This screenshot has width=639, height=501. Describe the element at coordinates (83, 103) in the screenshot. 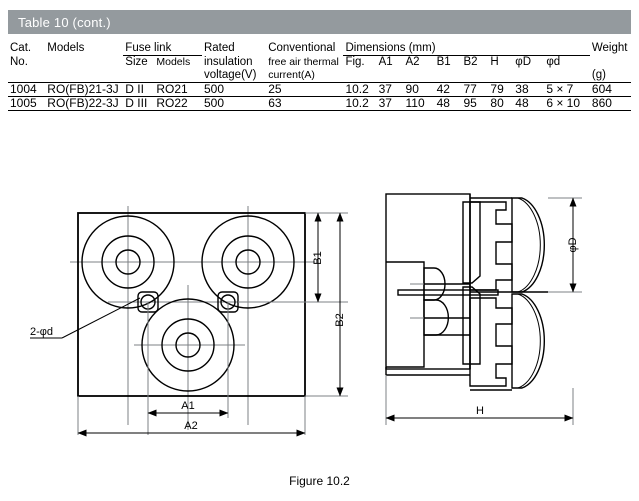

I see `cell-models: RO(FB)22-3J` at that location.